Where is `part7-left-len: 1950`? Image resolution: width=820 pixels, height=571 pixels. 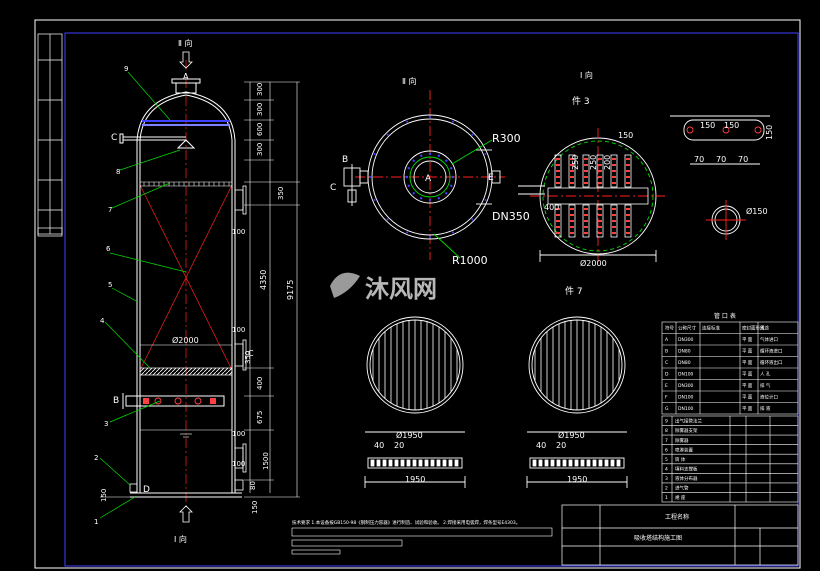 part7-left-len: 1950 is located at coordinates (415, 479).